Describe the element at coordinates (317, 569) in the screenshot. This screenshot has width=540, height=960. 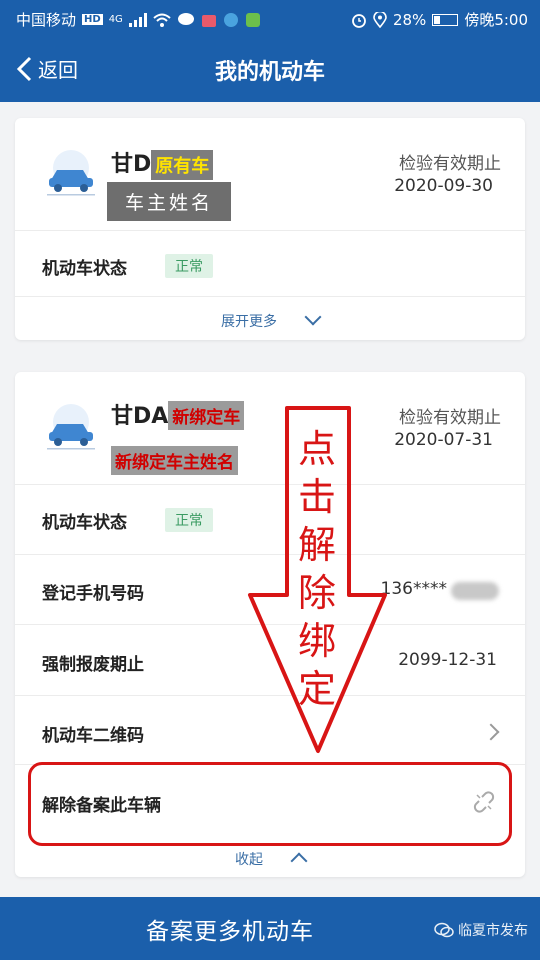
I see `annotation-text: 点 击 解 除 绑 定` at that location.